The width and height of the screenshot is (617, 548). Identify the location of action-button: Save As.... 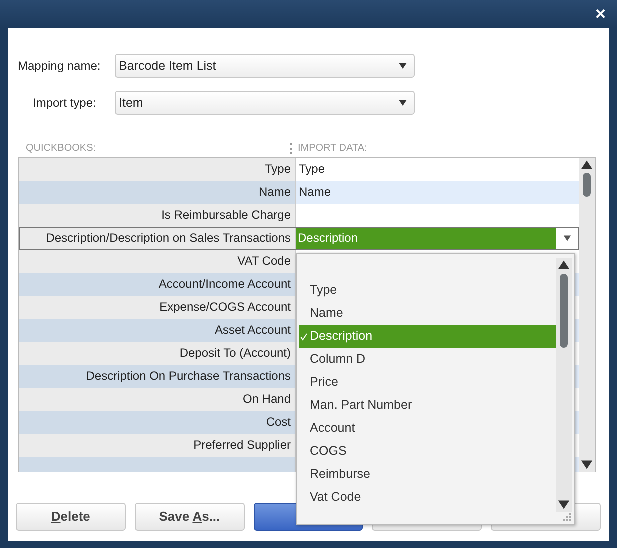
(189, 517).